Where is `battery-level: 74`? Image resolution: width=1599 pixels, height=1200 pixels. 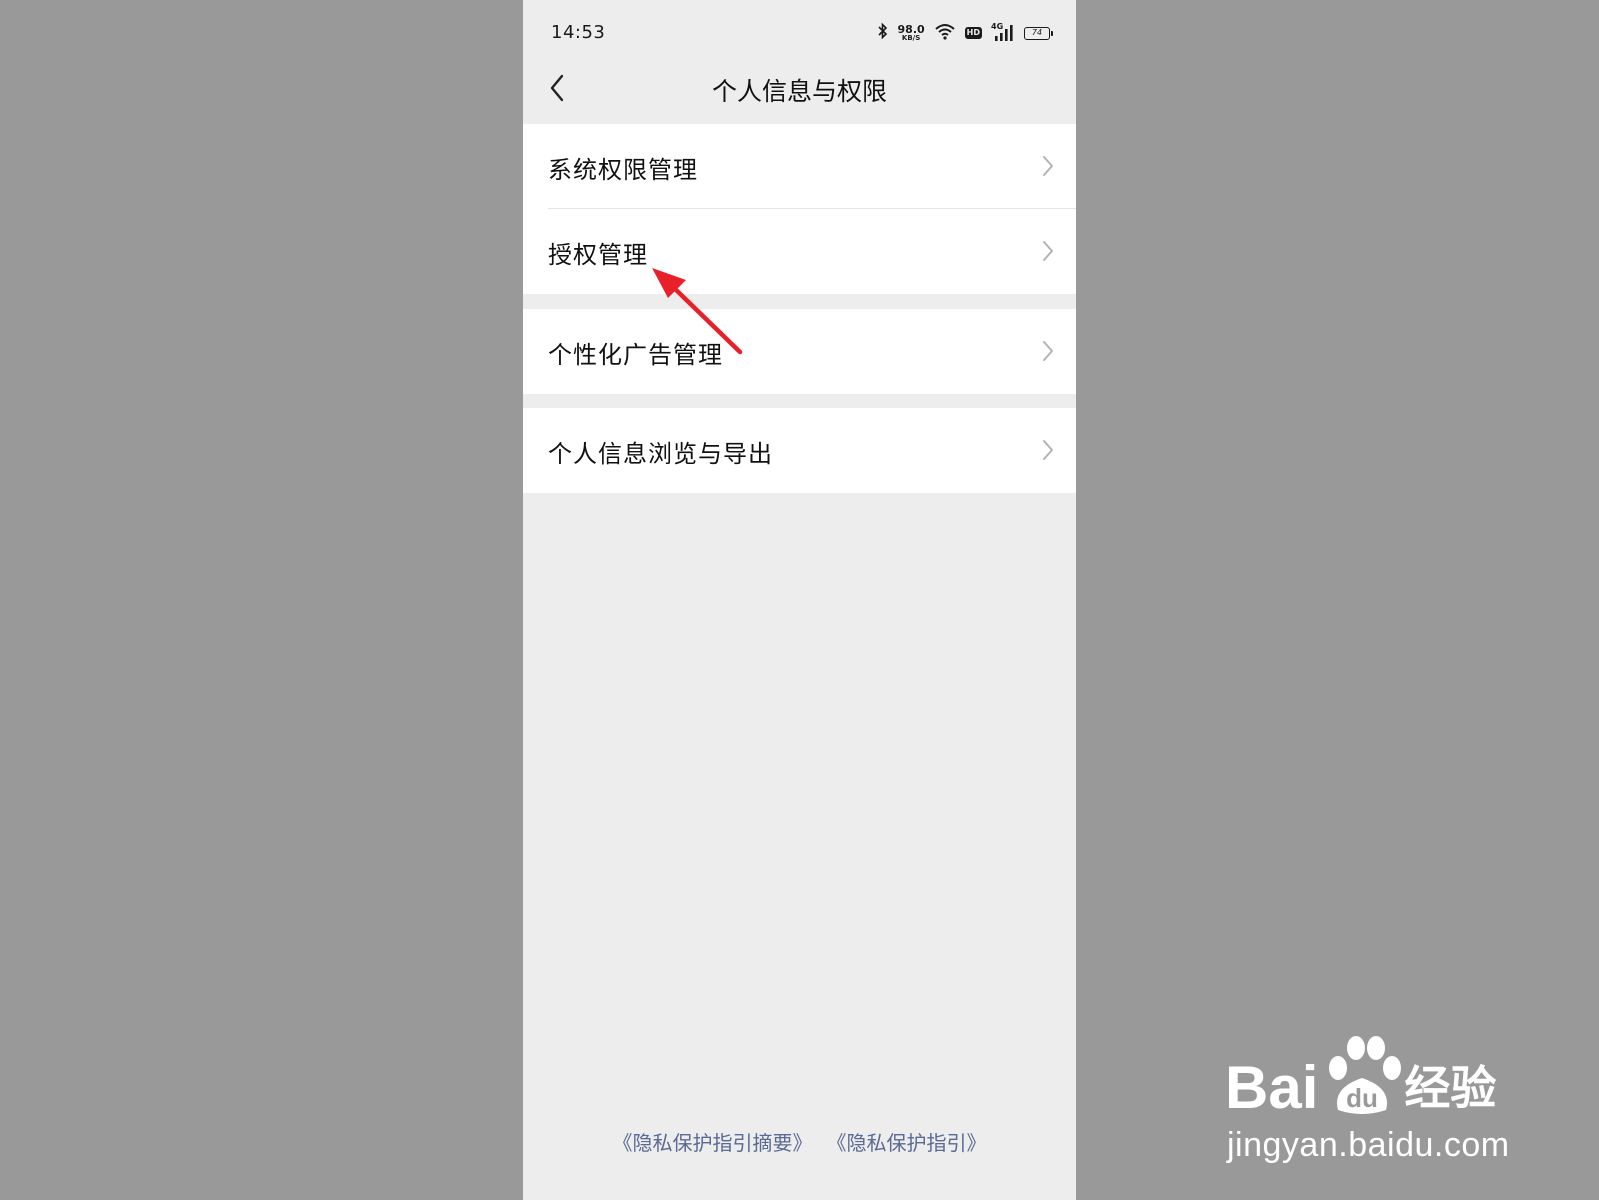 battery-level: 74 is located at coordinates (1037, 32).